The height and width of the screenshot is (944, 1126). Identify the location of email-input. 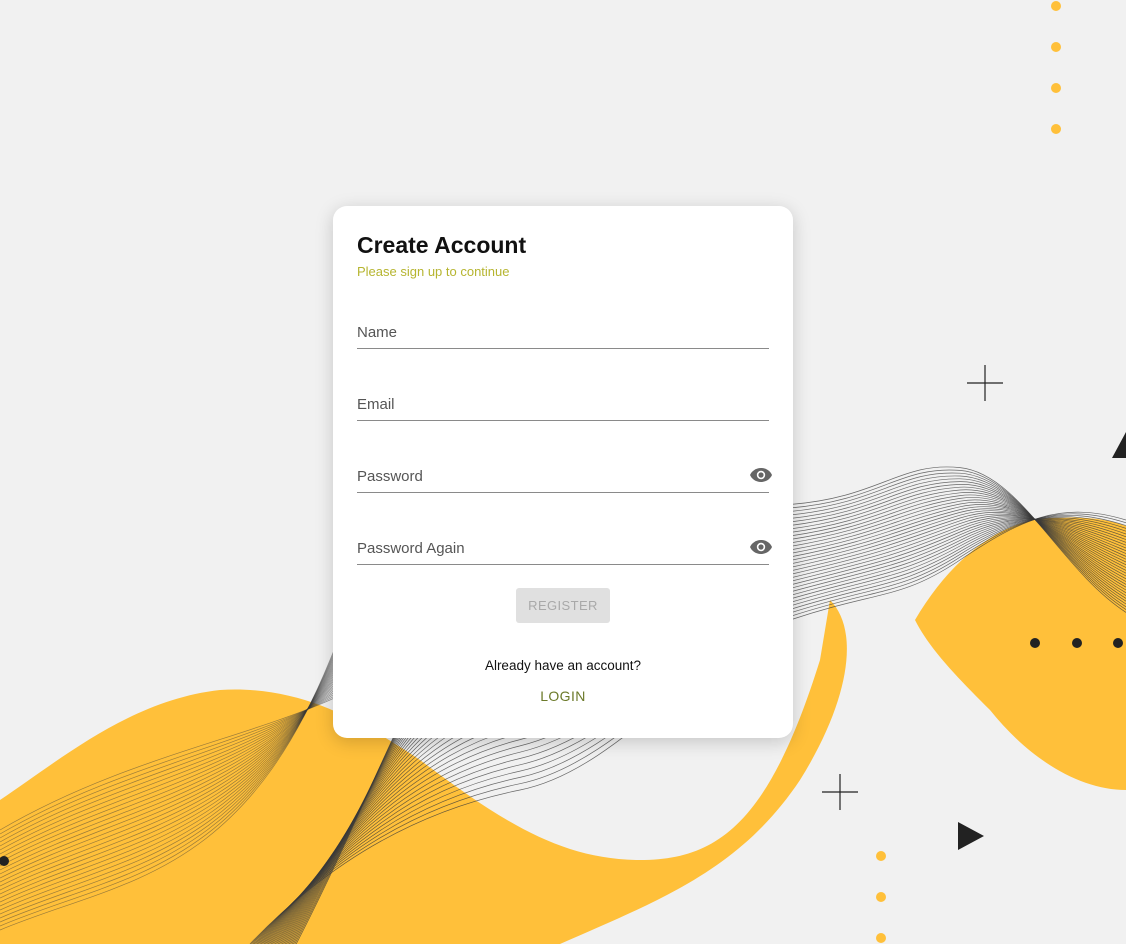
(547, 404).